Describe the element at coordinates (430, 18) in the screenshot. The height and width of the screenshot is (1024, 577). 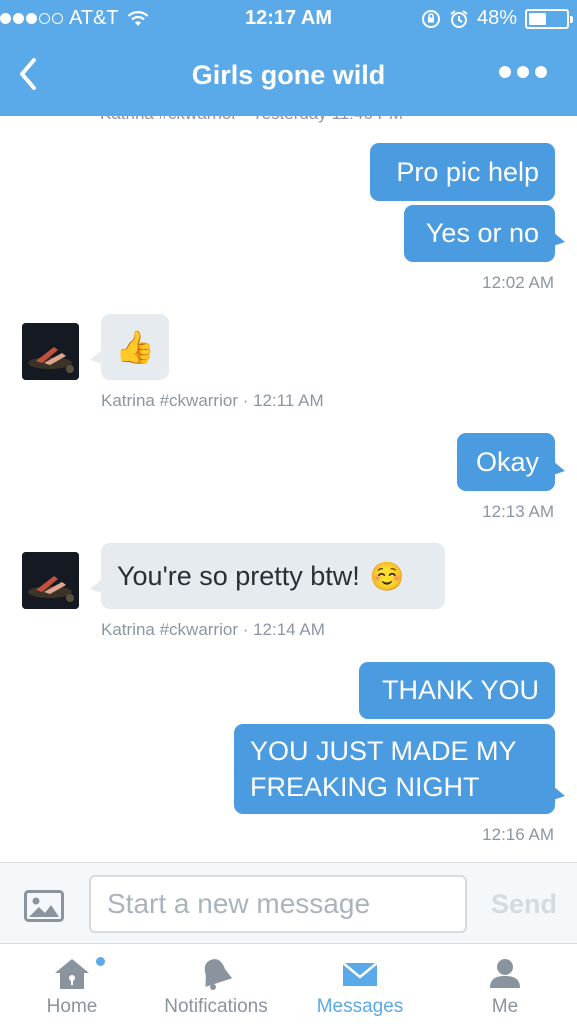
I see `rotation-lock-icon` at that location.